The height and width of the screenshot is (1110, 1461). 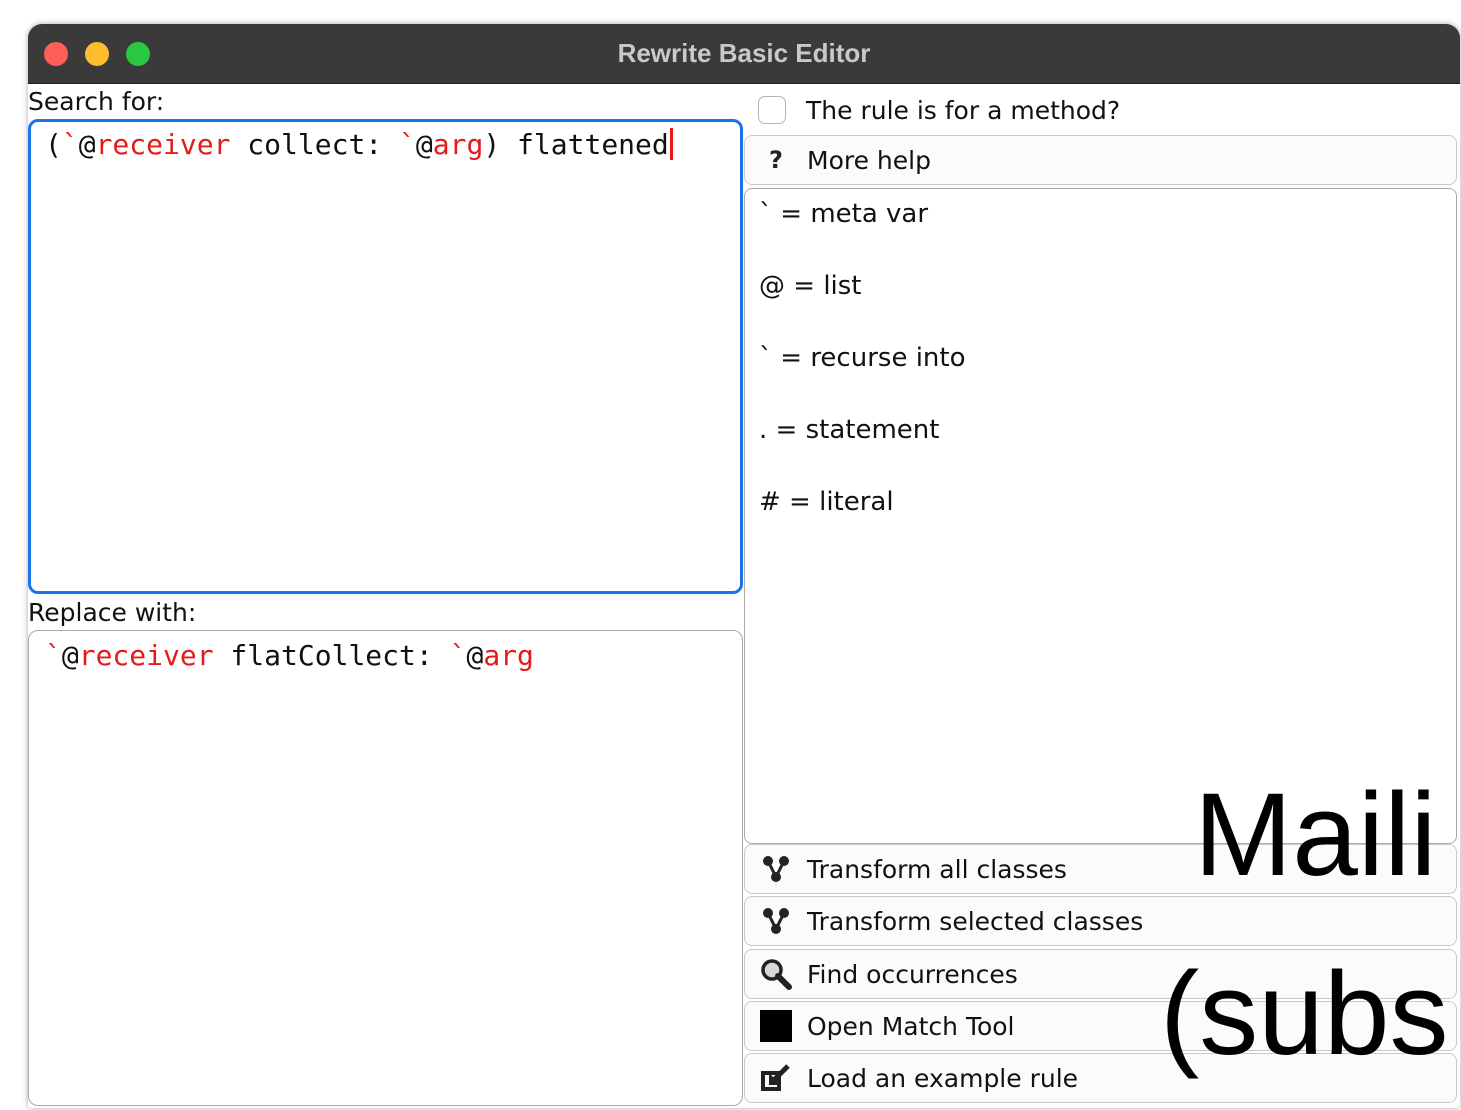 I want to click on title-bar: Rewrite Basic Editor, so click(x=744, y=54).